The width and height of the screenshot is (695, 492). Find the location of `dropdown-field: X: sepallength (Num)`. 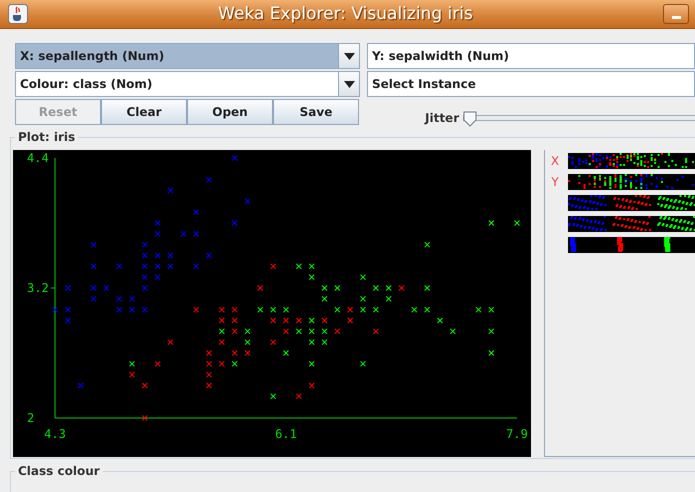

dropdown-field: X: sepallength (Num) is located at coordinates (177, 56).